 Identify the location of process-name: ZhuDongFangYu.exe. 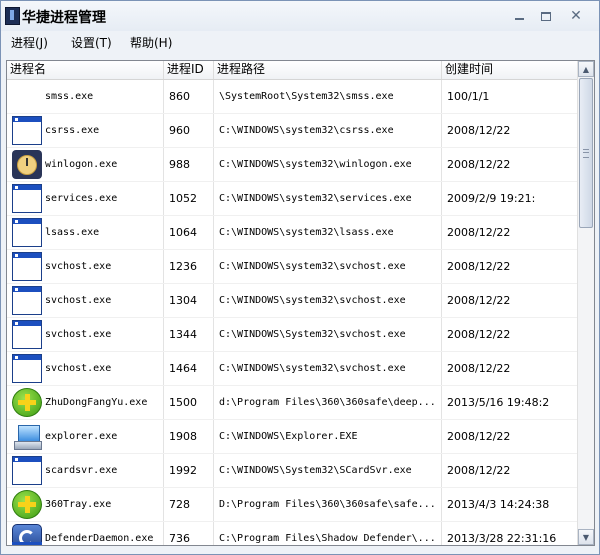
(96, 402).